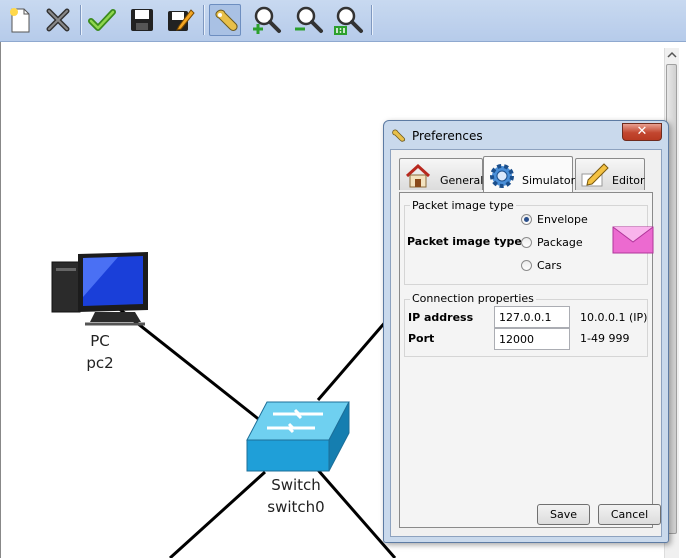 The image size is (686, 558). Describe the element at coordinates (614, 317) in the screenshot. I see `ip-address-hint: 10.0.0.1 (IP)` at that location.